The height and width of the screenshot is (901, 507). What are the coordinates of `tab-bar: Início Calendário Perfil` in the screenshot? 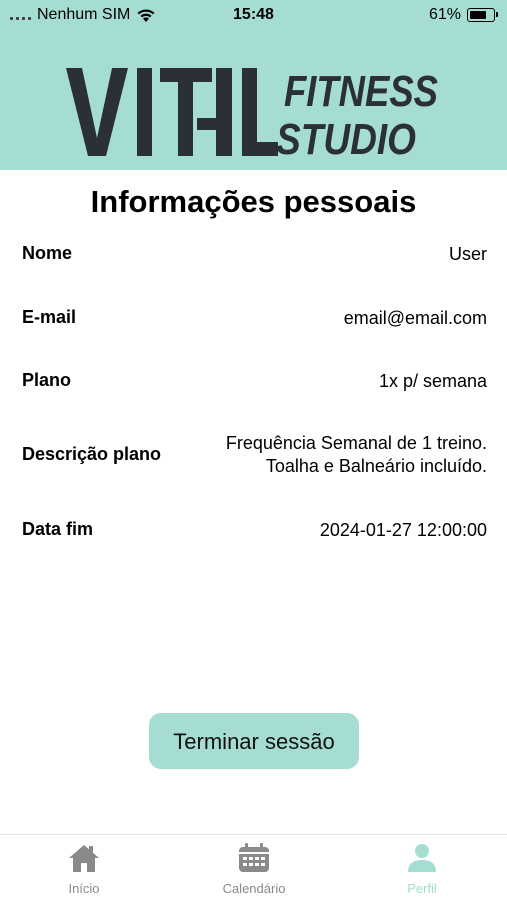 It's located at (253, 867).